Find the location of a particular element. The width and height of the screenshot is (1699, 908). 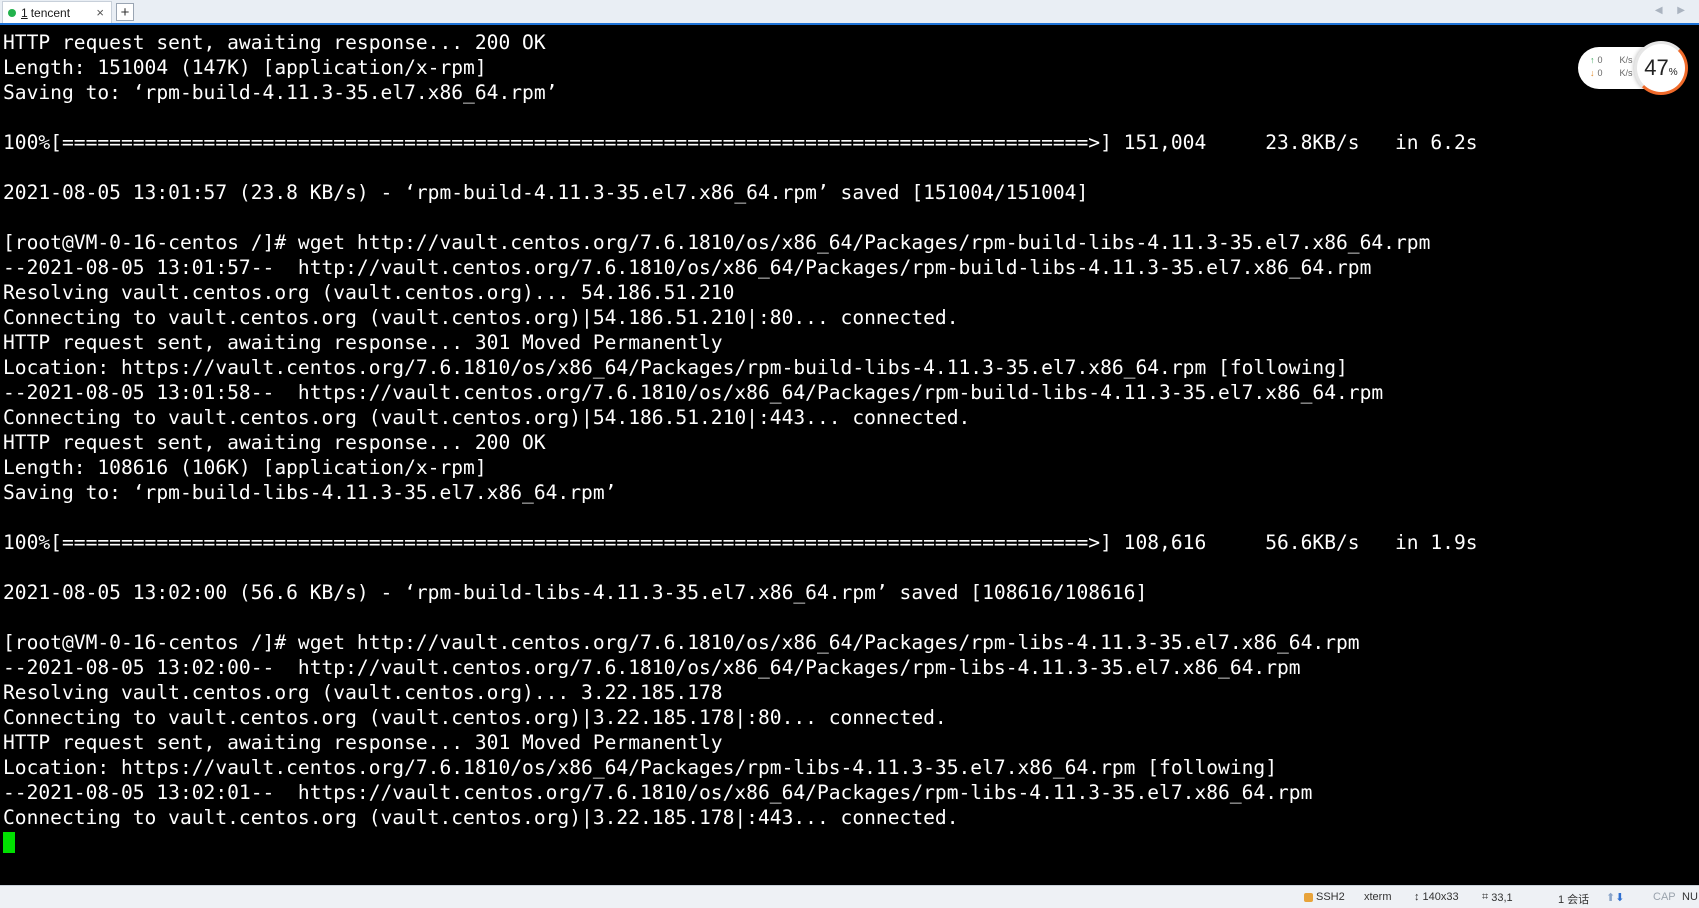

tab-bar: 1 tencent × + ◀ ▶ is located at coordinates (849, 12).